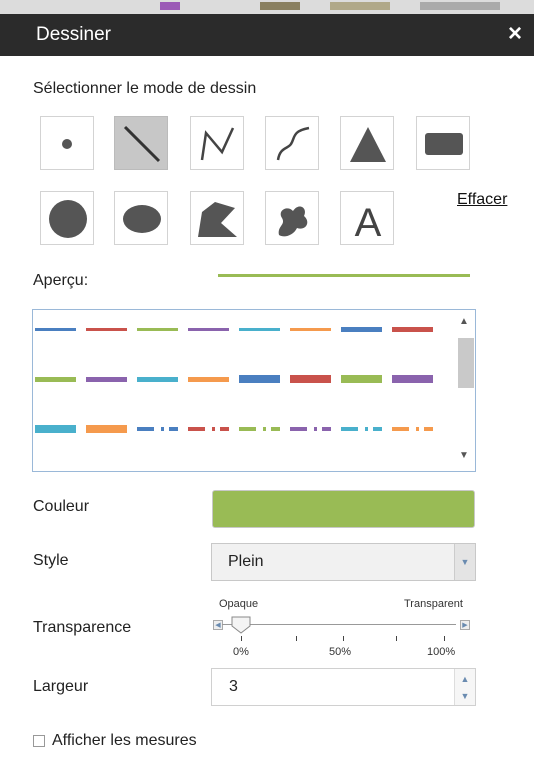 The height and width of the screenshot is (777, 534). I want to click on text-mode-glyph: A, so click(368, 223).